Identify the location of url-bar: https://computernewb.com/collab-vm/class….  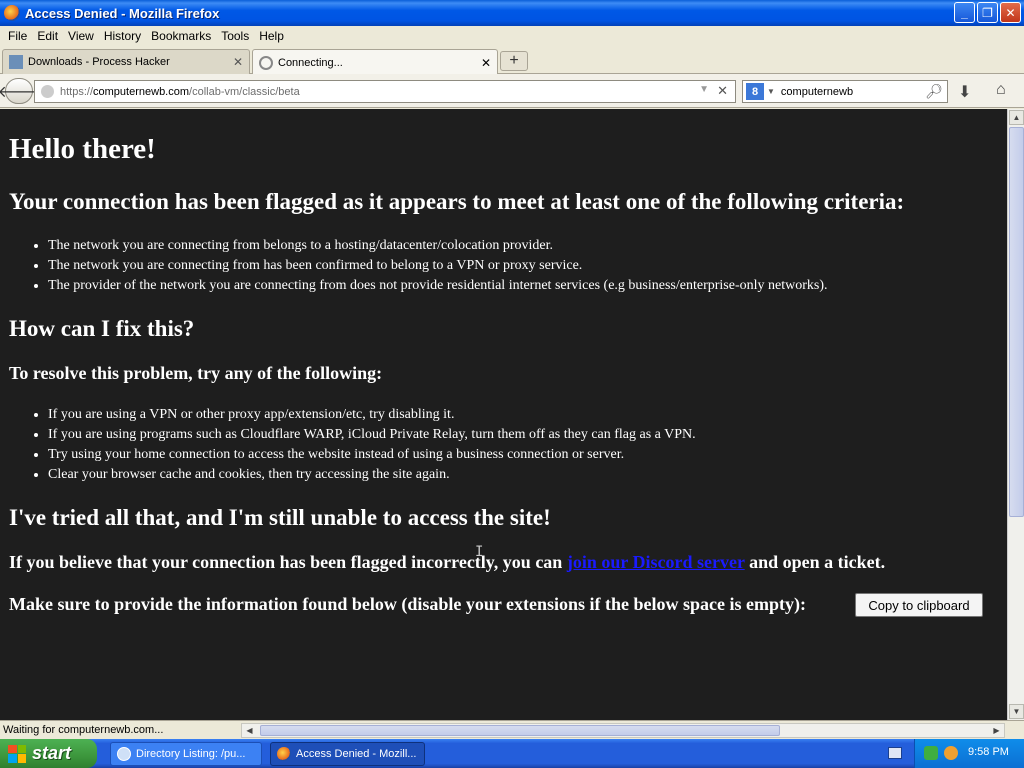
(385, 91).